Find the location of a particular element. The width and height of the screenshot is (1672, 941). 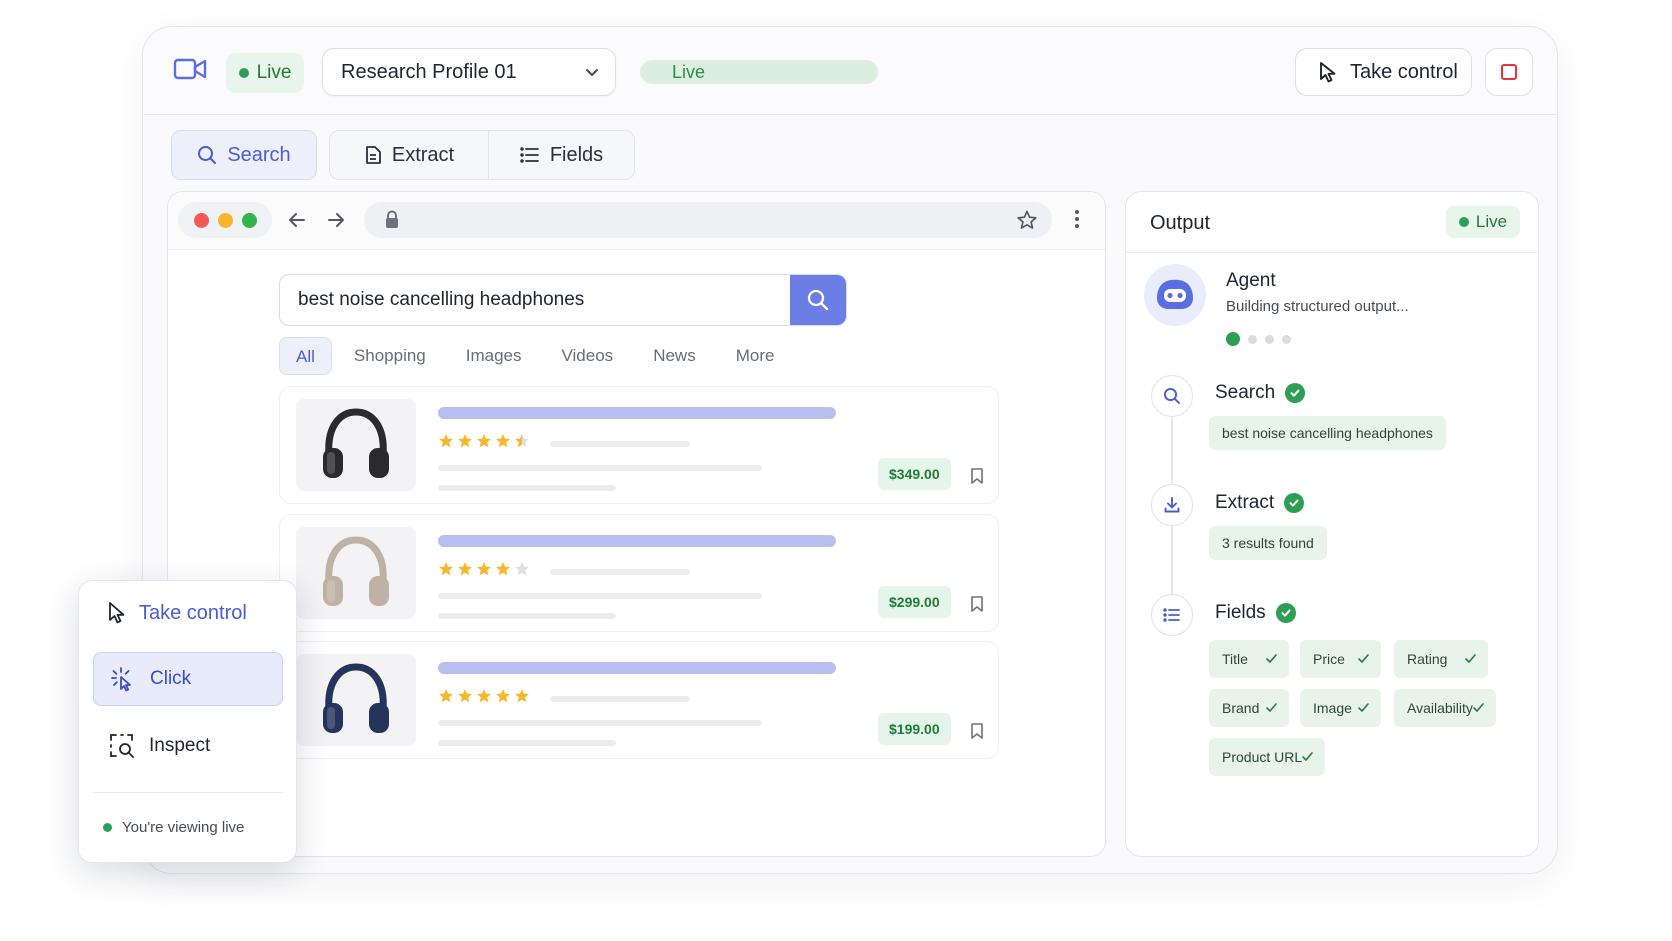

live-stream-bar: Live is located at coordinates (759, 72).